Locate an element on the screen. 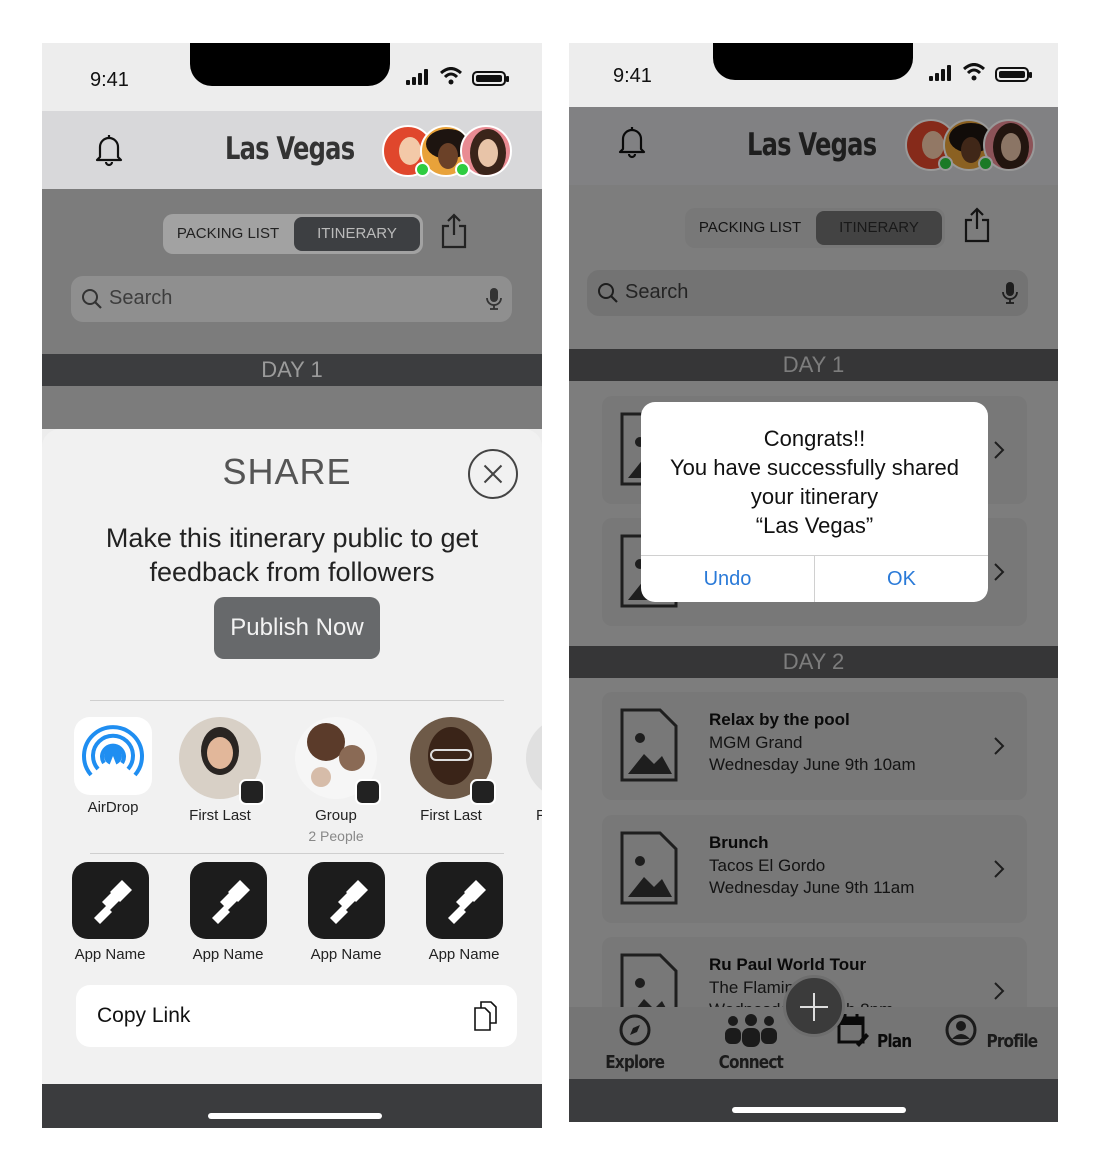 This screenshot has height=1156, width=1098. publish-now-button: Publish Now is located at coordinates (297, 628).